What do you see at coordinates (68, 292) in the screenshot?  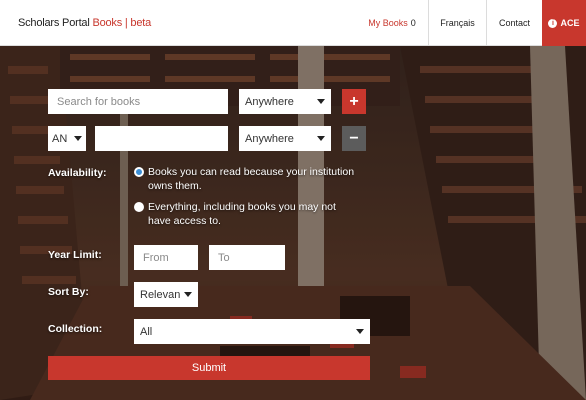 I see `sort-by-label: Sort By:` at bounding box center [68, 292].